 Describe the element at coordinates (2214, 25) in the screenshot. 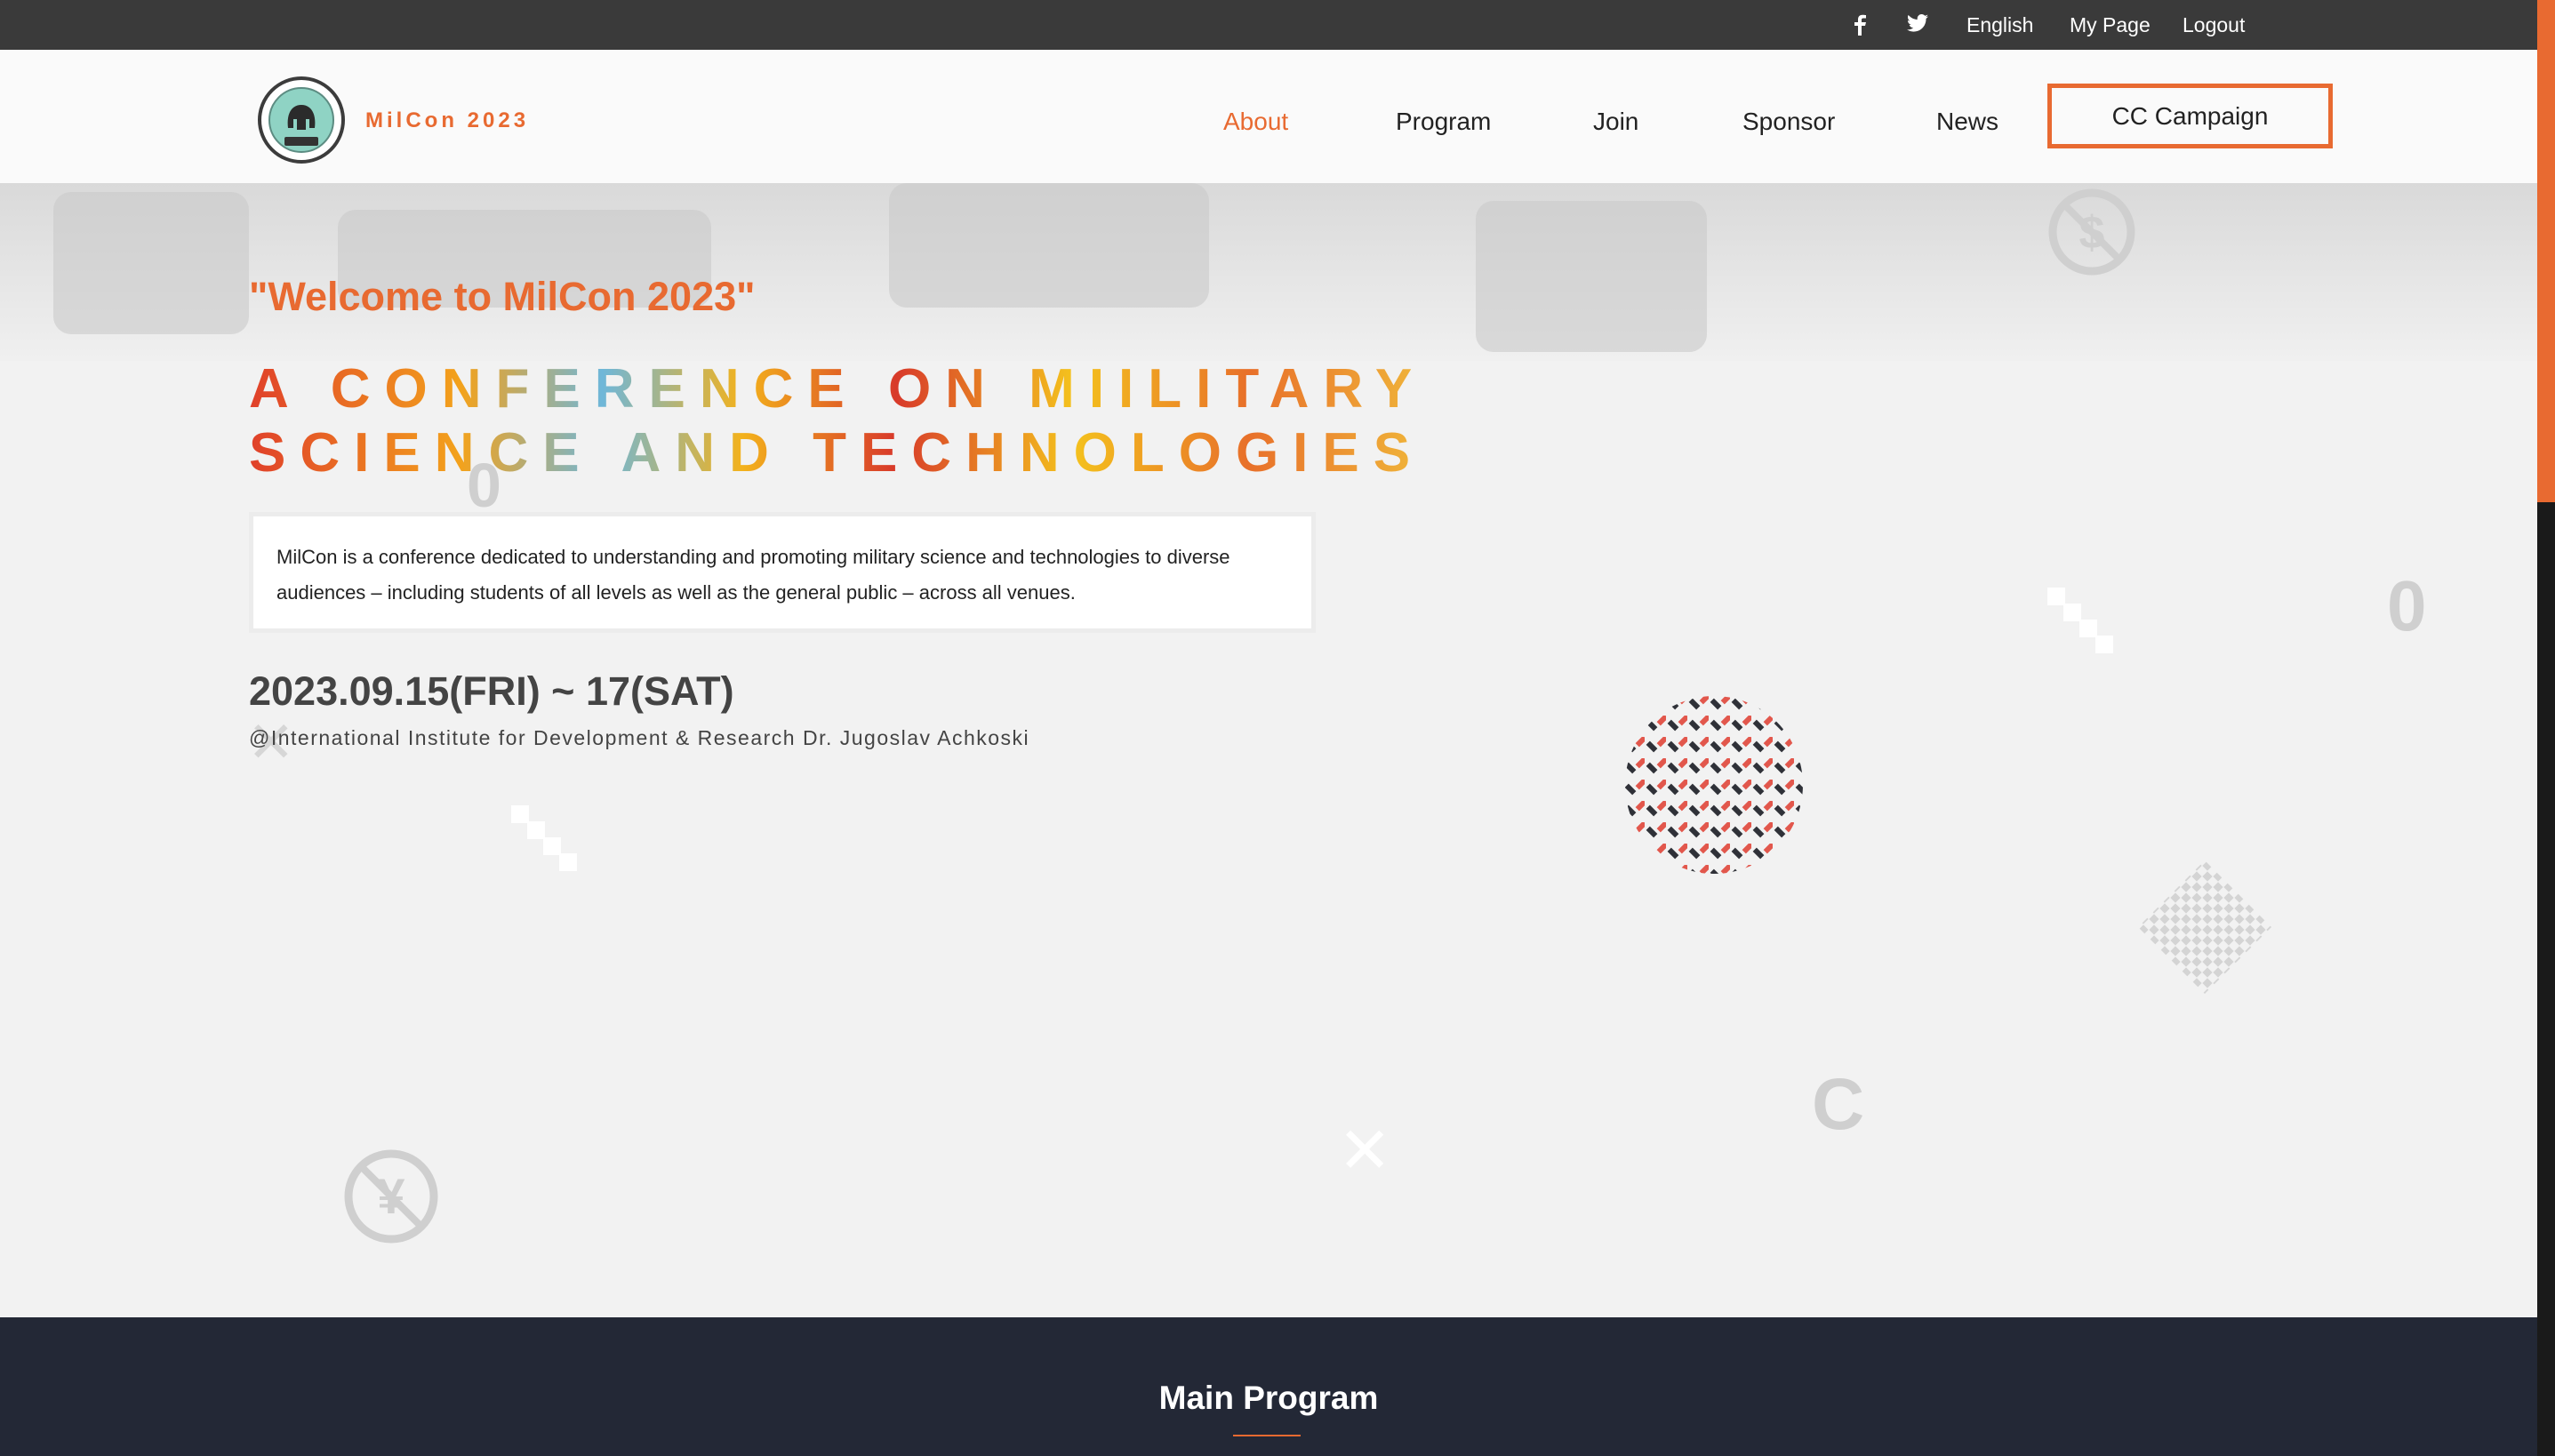

I see `logout-link: Logout` at that location.